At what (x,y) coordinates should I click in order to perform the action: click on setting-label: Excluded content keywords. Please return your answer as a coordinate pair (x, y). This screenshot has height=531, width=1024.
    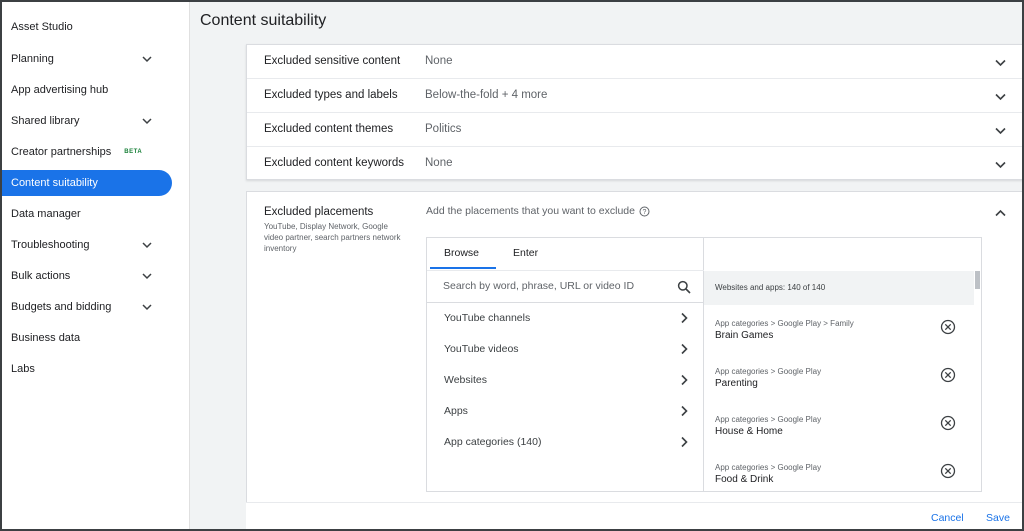
    Looking at the image, I should click on (334, 163).